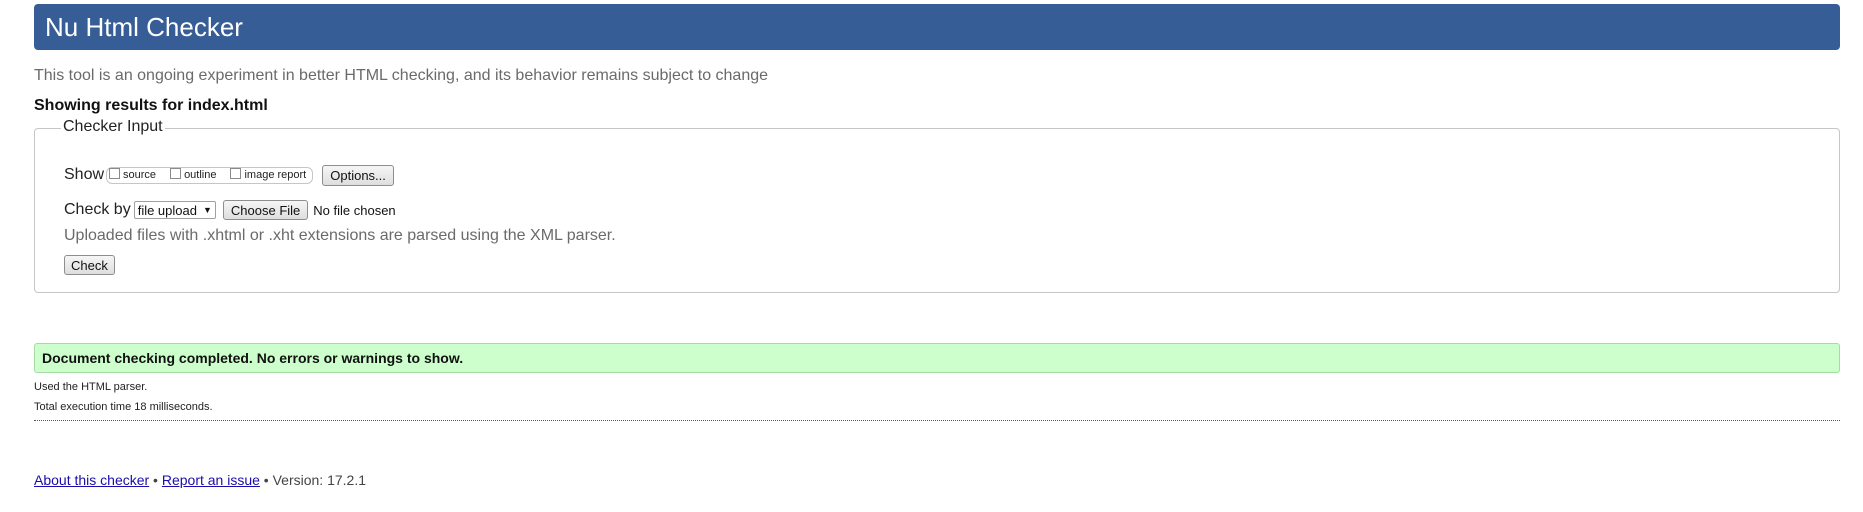 The height and width of the screenshot is (512, 1863). I want to click on show-image-report-option: image report, so click(268, 174).